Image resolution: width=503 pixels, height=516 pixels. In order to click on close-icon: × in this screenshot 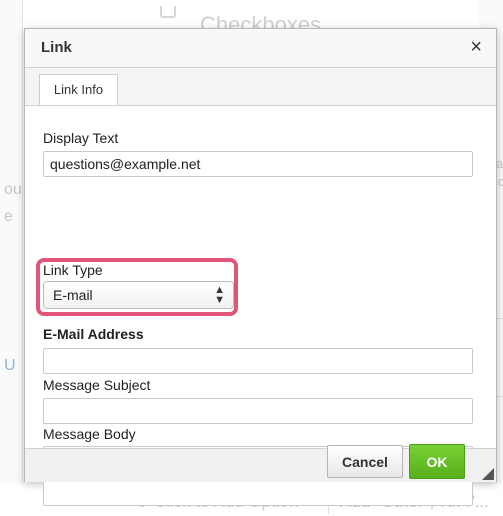, I will do `click(476, 47)`.